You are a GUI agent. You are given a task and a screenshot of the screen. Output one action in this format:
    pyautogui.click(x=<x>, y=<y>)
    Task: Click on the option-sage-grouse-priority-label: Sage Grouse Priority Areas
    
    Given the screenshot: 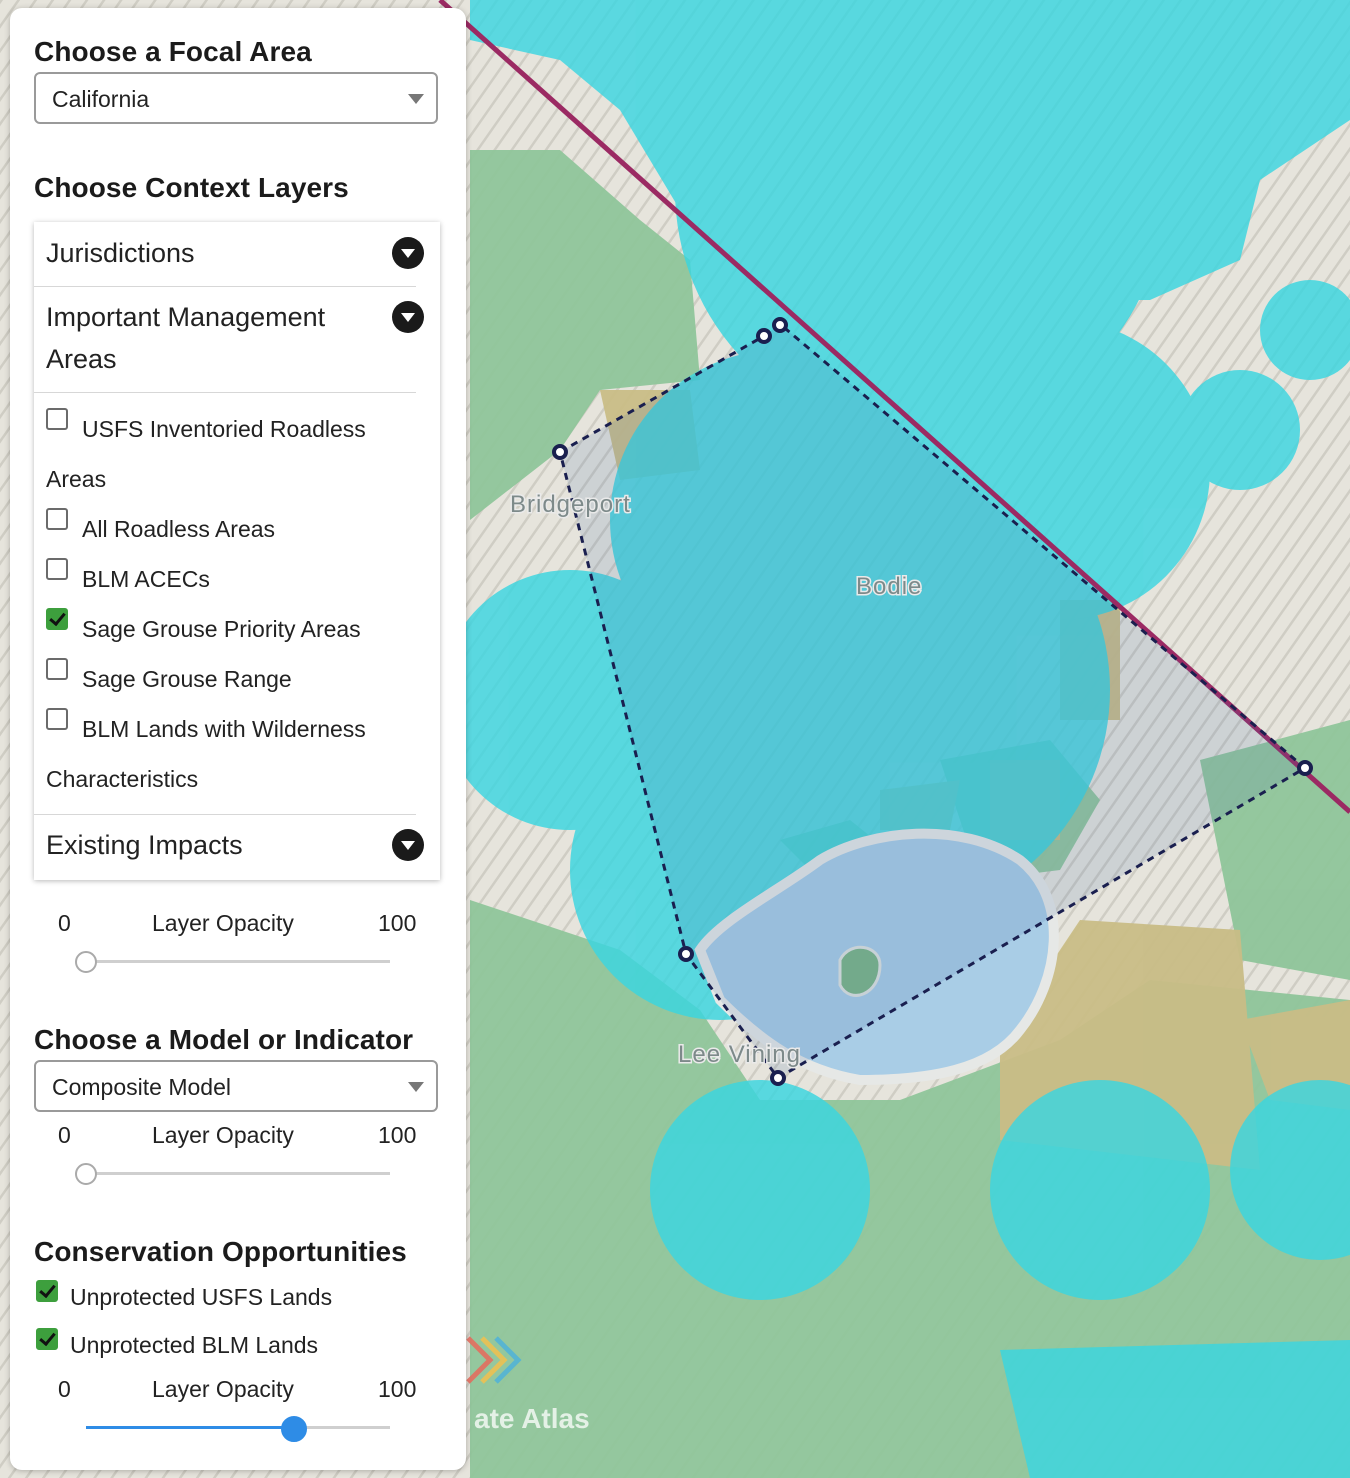 What is the action you would take?
    pyautogui.click(x=221, y=629)
    